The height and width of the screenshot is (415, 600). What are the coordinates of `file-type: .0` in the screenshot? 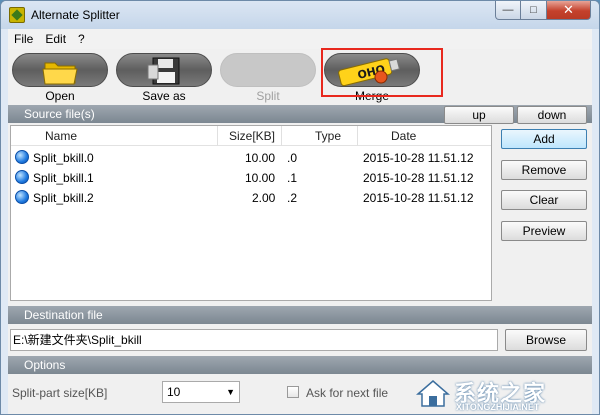 It's located at (292, 158).